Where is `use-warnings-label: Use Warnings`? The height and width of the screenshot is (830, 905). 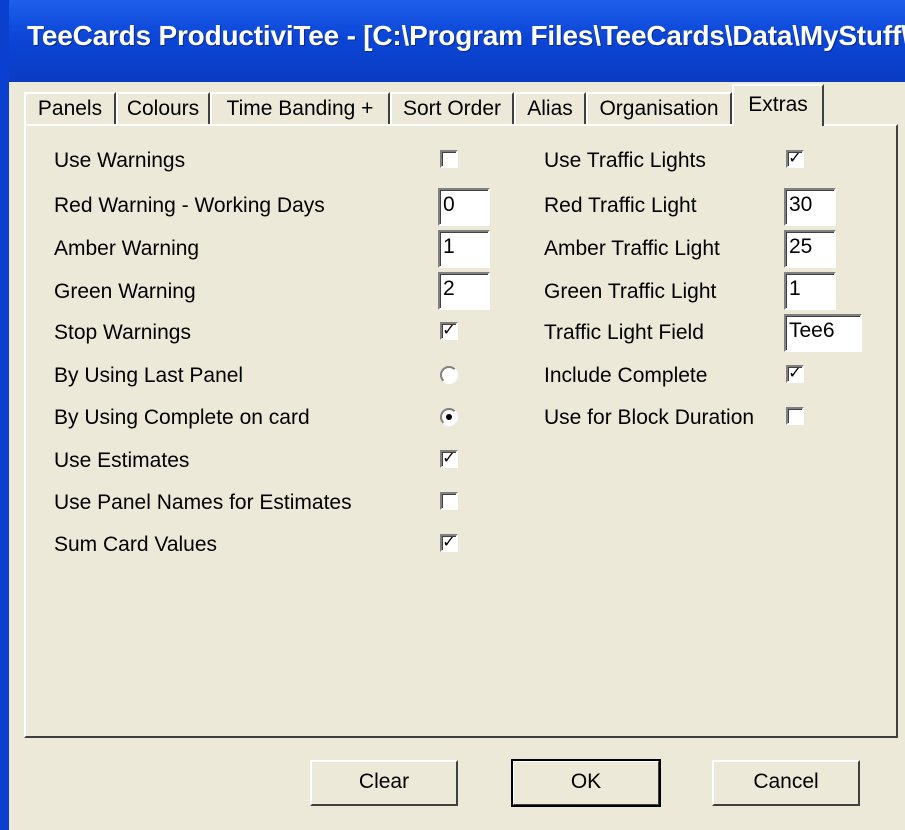 use-warnings-label: Use Warnings is located at coordinates (120, 160).